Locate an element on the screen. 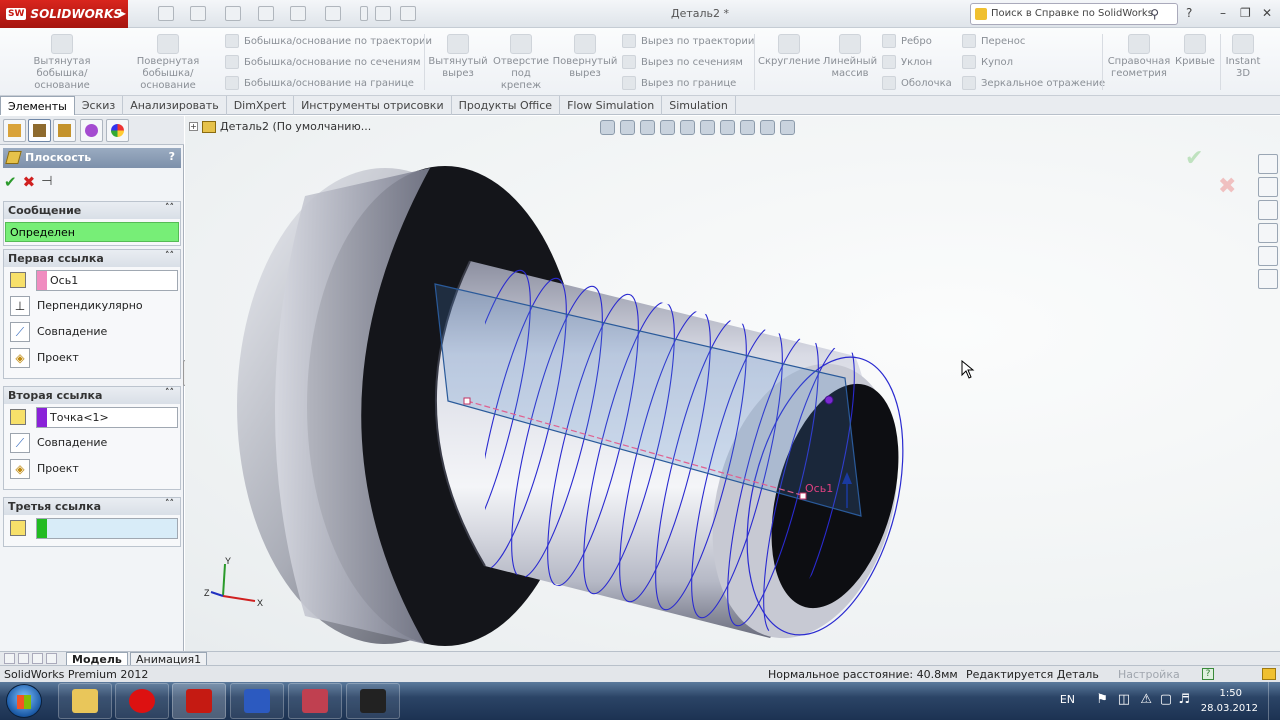 The width and height of the screenshot is (1280, 720). file-explorer-icon is located at coordinates (1268, 210).